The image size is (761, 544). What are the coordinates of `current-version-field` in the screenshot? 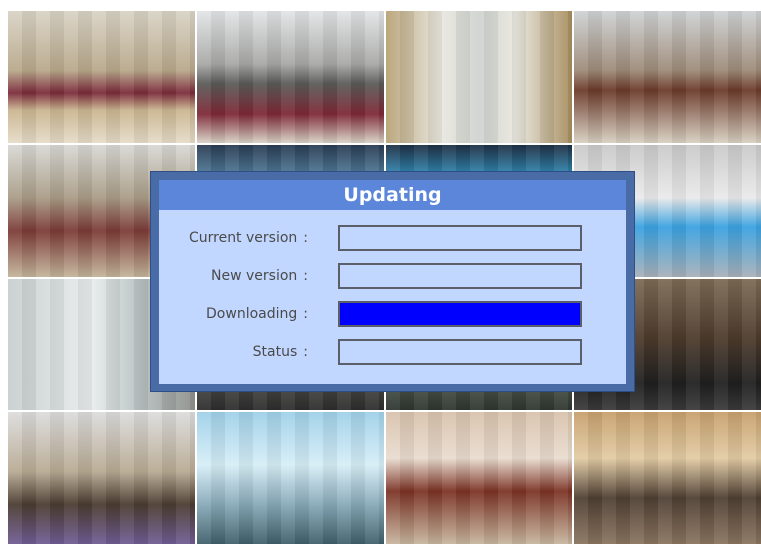 It's located at (460, 238).